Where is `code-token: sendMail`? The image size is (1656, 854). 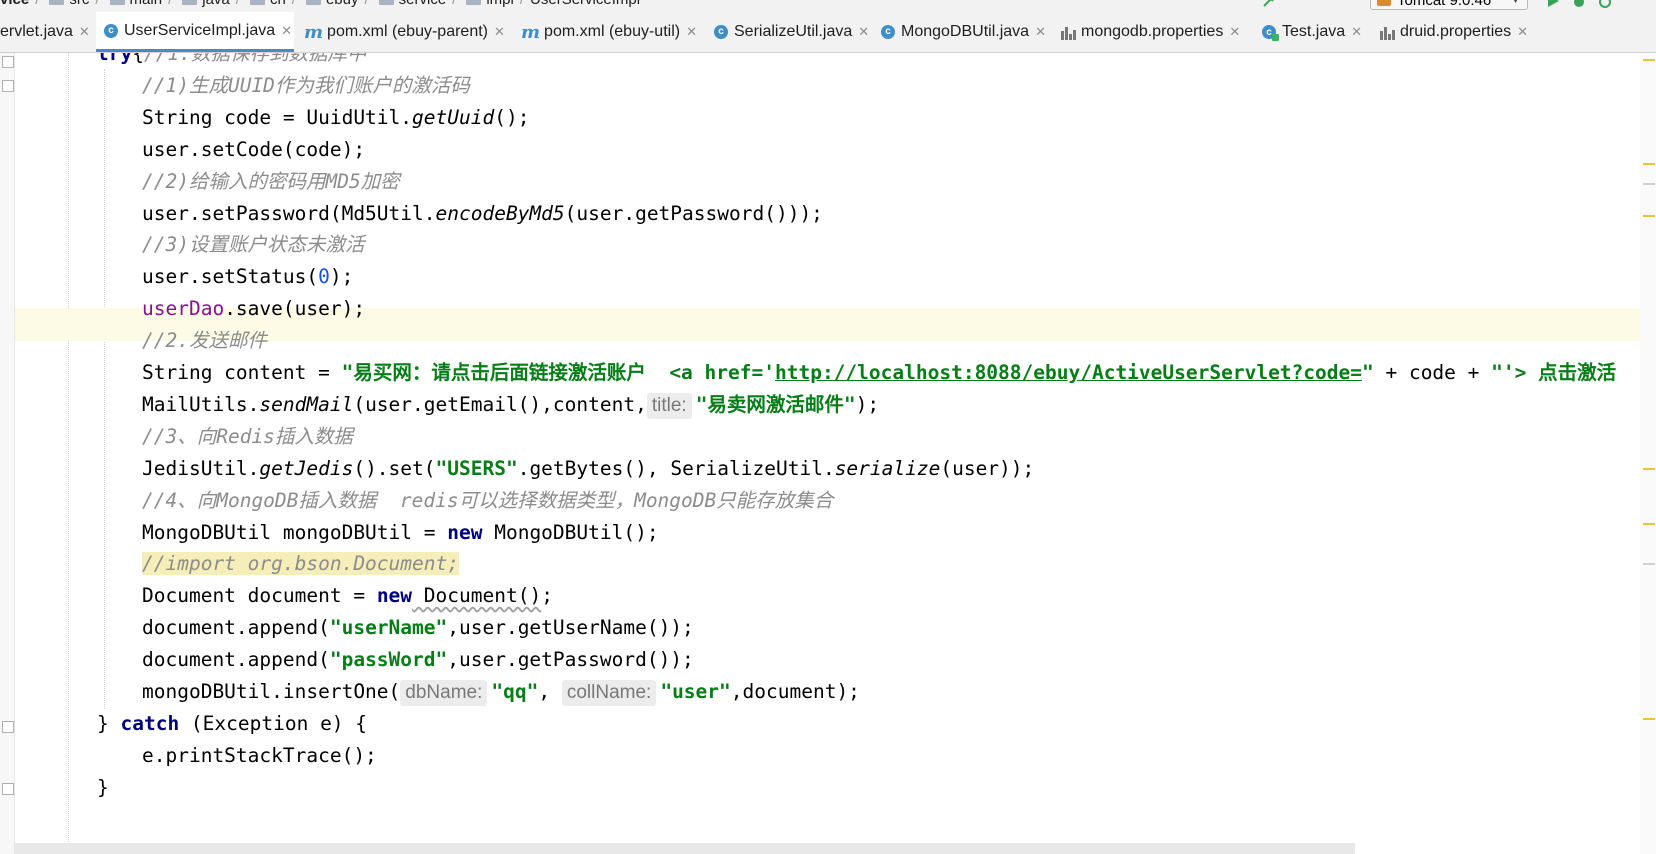
code-token: sendMail is located at coordinates (306, 404).